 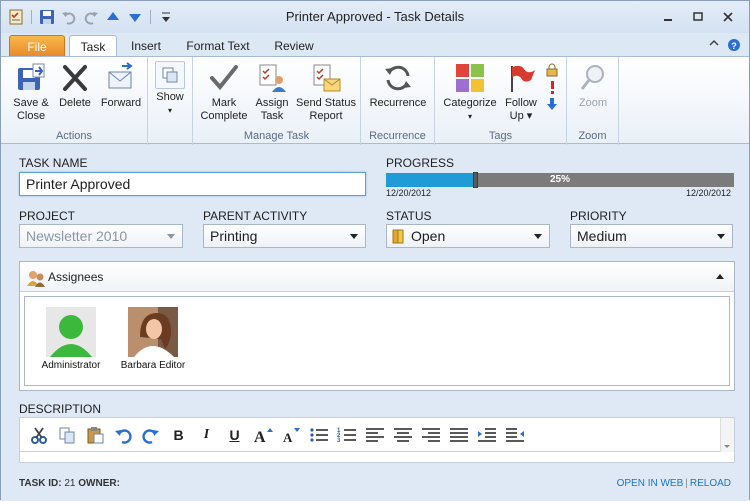 I want to click on mark-complete-button: Mark Complete, so click(x=224, y=92).